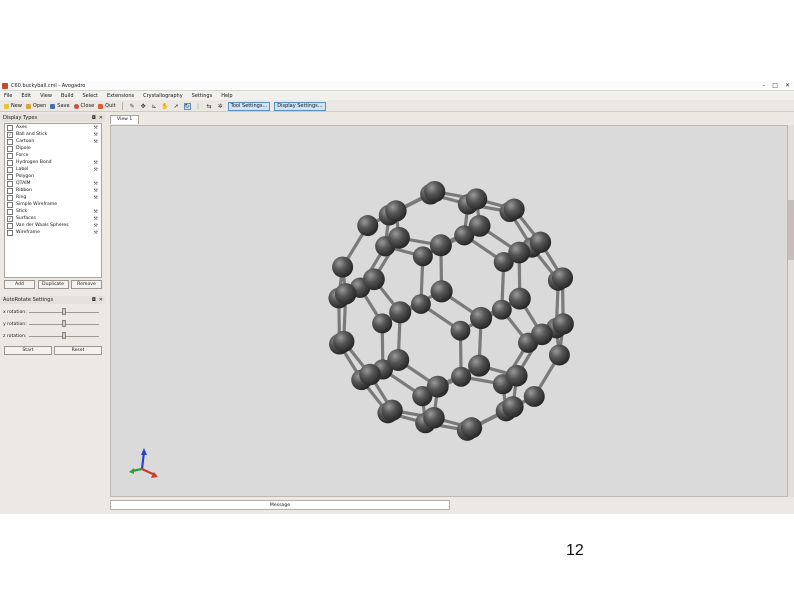 The width and height of the screenshot is (794, 595). What do you see at coordinates (53, 162) in the screenshot?
I see `display-type-row: Hydrogen Bond ⚒` at bounding box center [53, 162].